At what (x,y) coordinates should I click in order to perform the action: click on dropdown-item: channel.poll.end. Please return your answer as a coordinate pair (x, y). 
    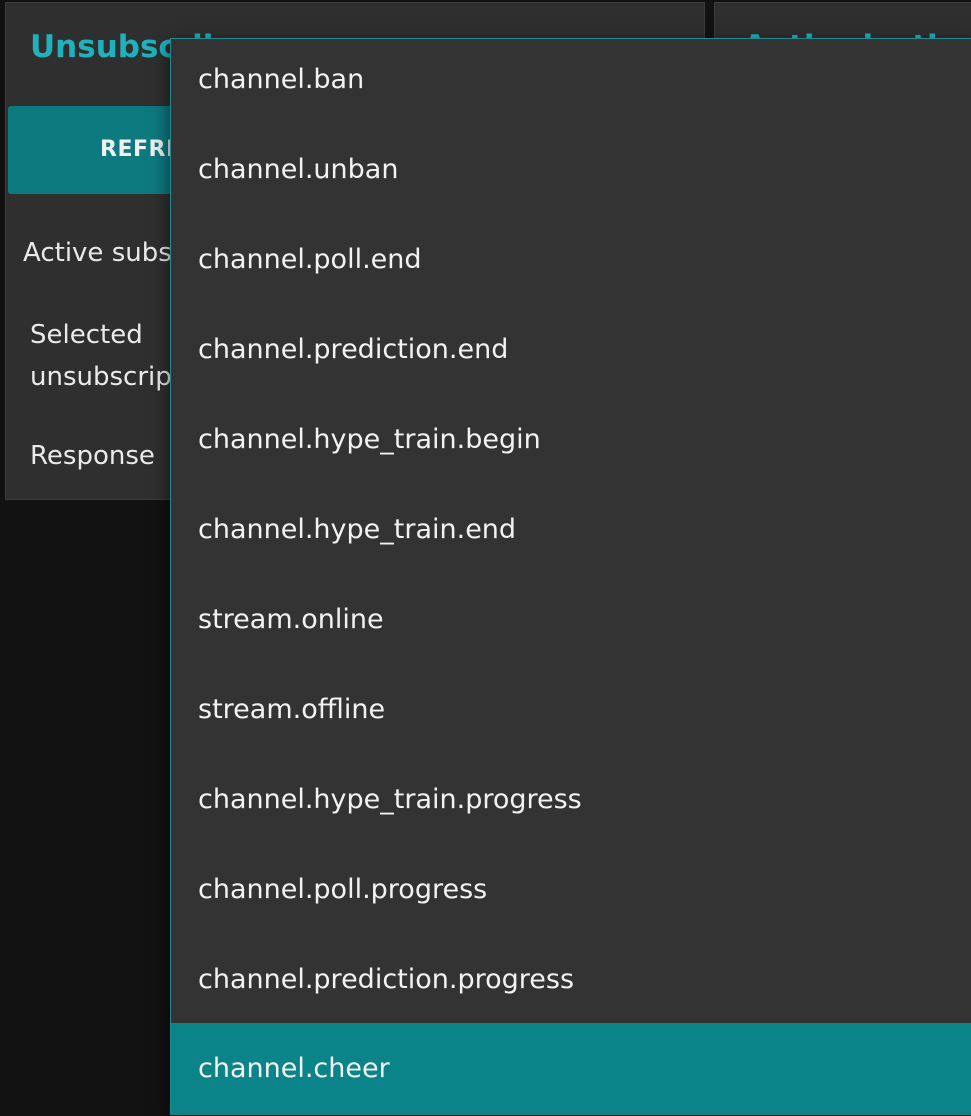
    Looking at the image, I should click on (571, 264).